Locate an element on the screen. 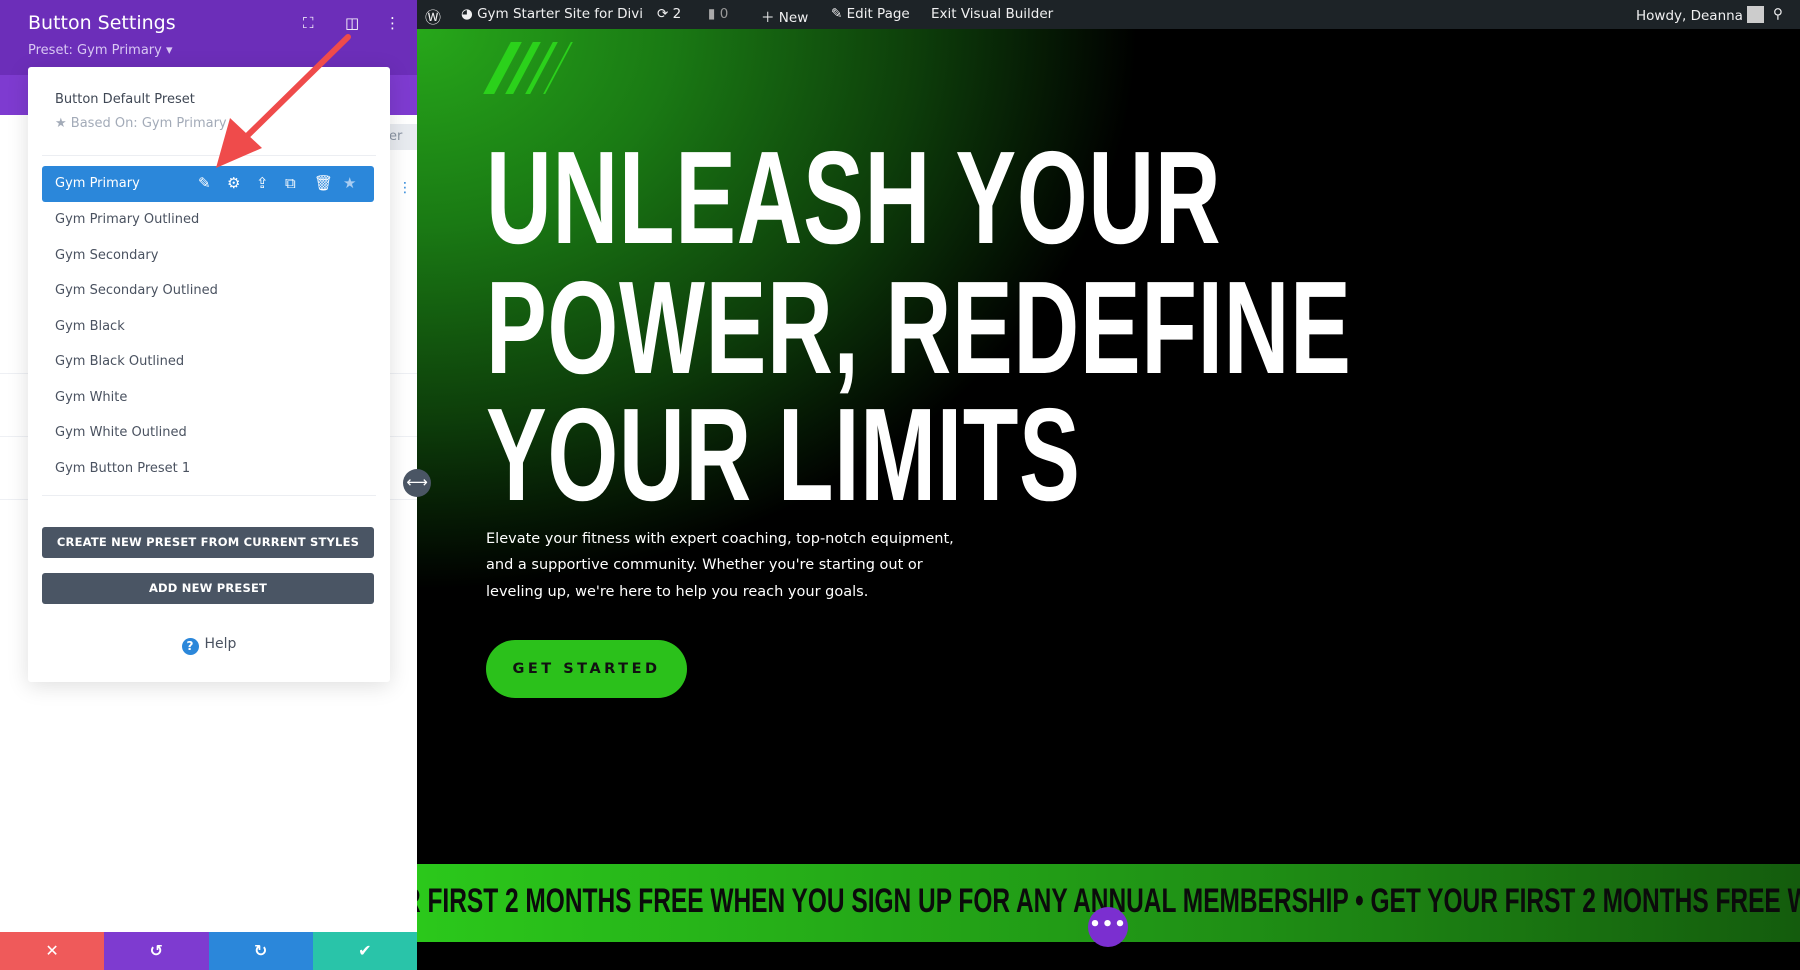  bottom-action-bar: ✕ ↺ ↻ ✔ is located at coordinates (208, 951).